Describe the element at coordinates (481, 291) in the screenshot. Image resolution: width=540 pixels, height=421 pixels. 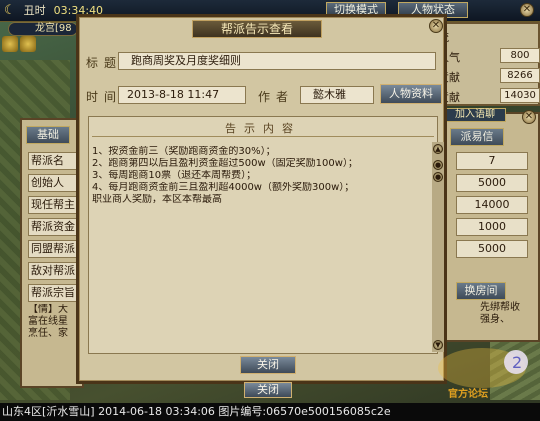
I see `change-room-button: 换房间` at that location.